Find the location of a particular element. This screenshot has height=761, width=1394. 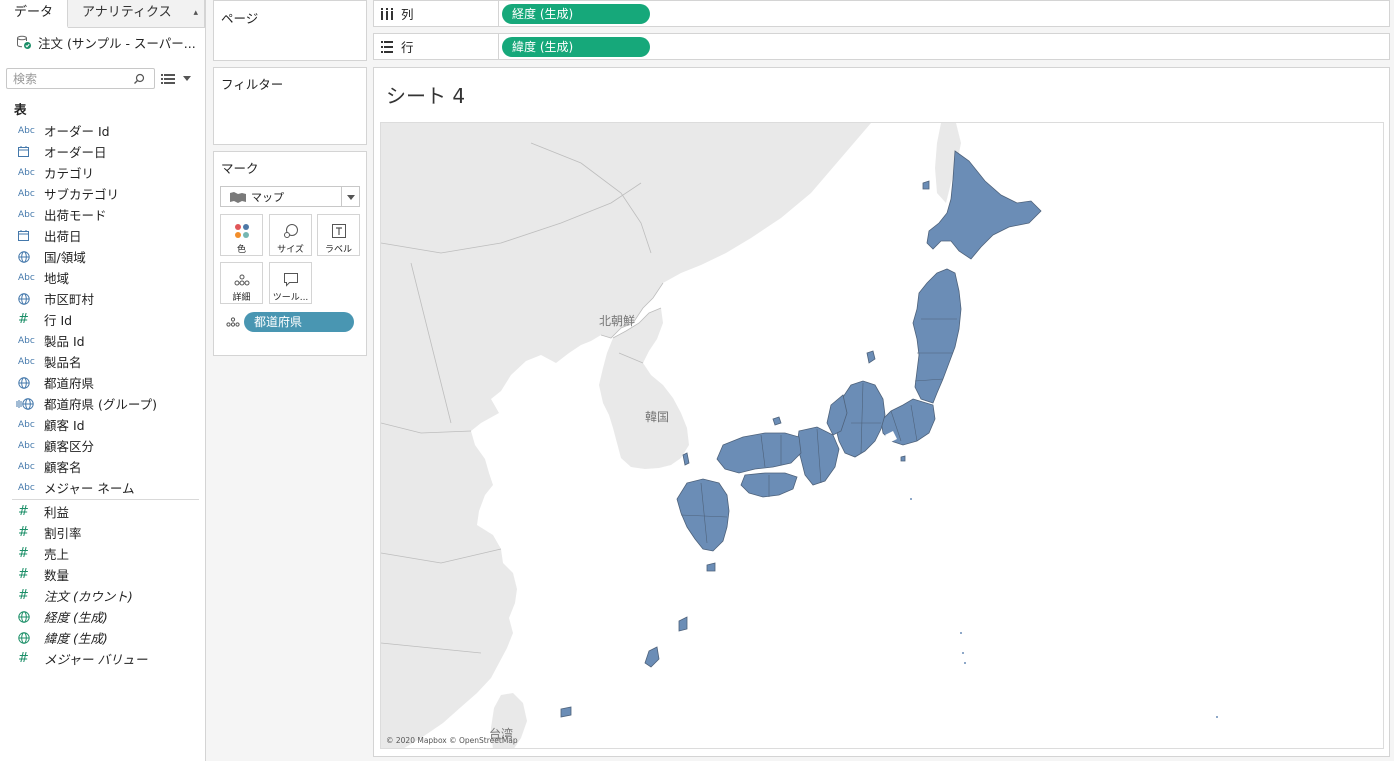

field-name: 市区町村 is located at coordinates (69, 299).